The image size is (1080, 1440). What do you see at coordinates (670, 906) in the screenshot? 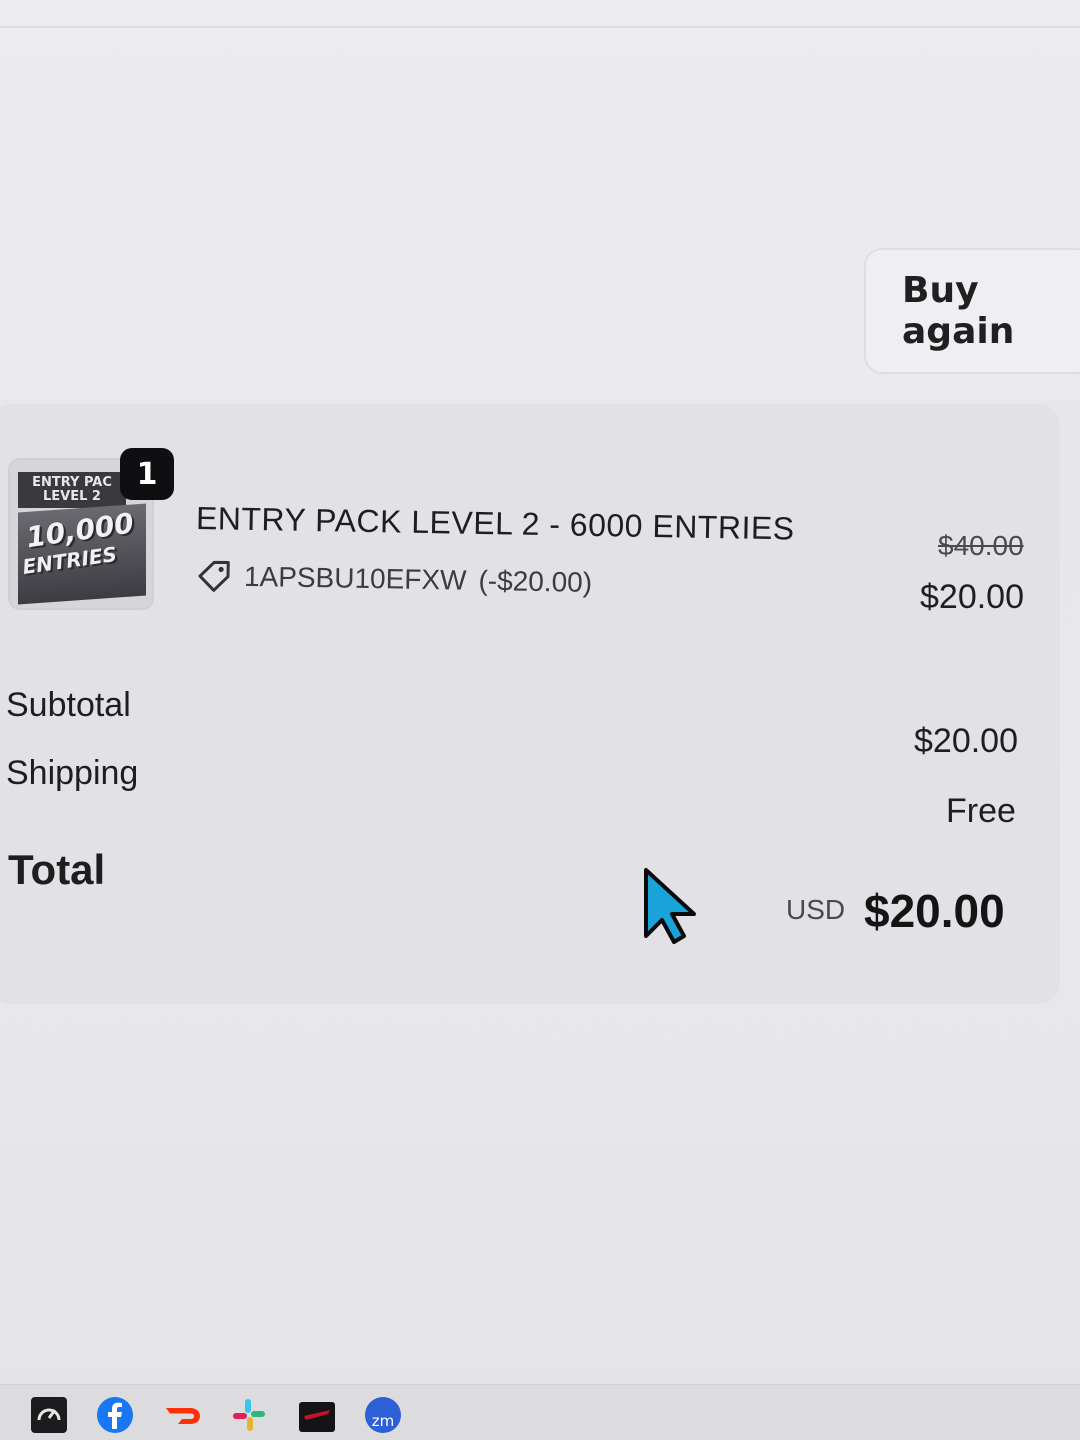
I see `mouse-pointer-icon` at bounding box center [670, 906].